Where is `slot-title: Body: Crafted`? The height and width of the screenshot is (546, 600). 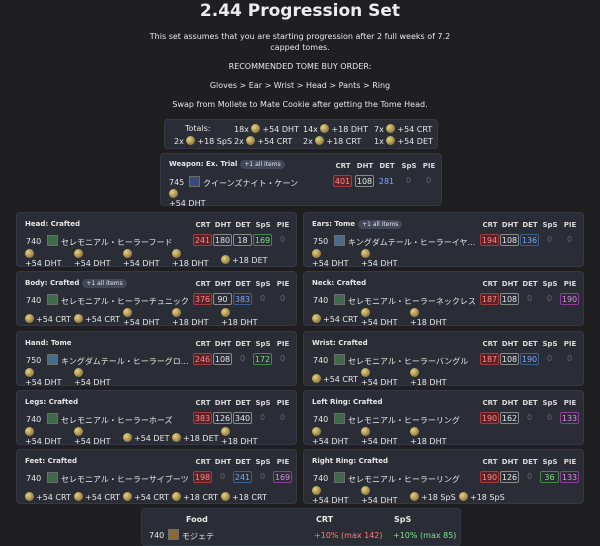
slot-title: Body: Crafted is located at coordinates (52, 283).